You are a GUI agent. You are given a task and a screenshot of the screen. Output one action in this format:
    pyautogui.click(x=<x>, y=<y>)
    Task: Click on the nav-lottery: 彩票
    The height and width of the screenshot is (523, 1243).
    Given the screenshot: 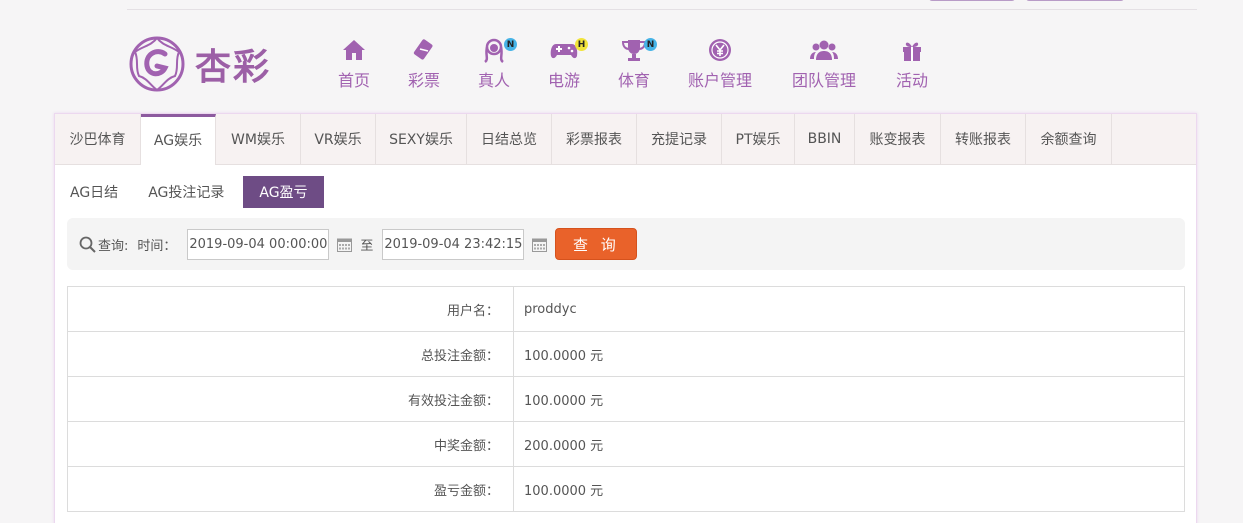 What is the action you would take?
    pyautogui.click(x=424, y=63)
    